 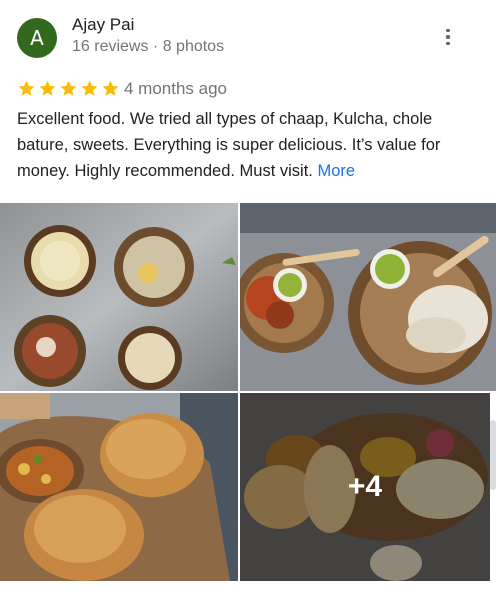 What do you see at coordinates (448, 37) in the screenshot?
I see `more-vert-icon` at bounding box center [448, 37].